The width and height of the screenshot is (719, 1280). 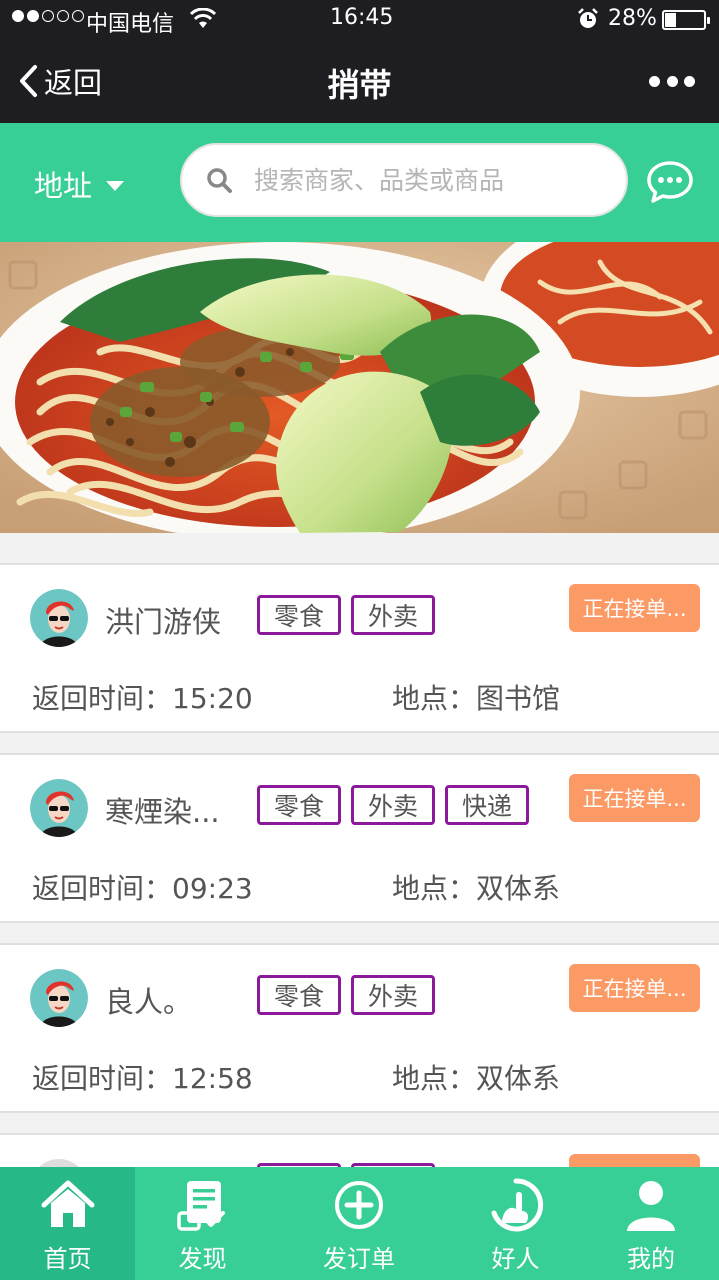 I want to click on bottom-tab-bar: 首页 发现 发订单 好人 我的, so click(x=359, y=1223).